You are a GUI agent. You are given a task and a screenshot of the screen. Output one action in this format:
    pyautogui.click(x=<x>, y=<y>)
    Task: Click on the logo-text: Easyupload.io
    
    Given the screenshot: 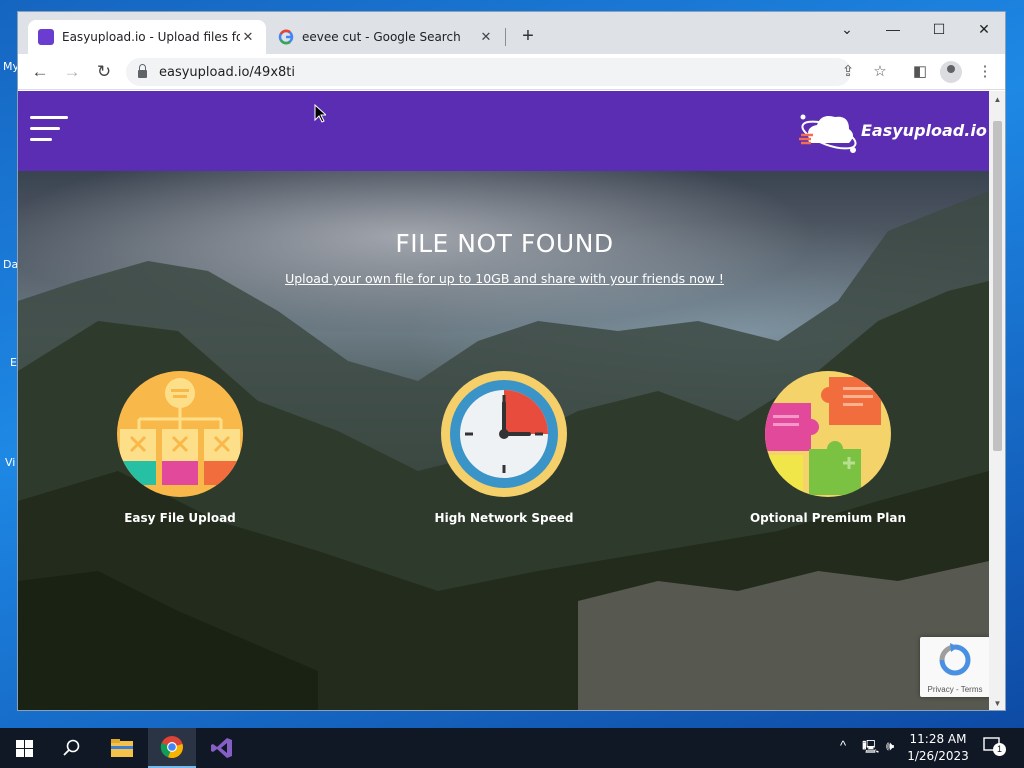 What is the action you would take?
    pyautogui.click(x=924, y=130)
    